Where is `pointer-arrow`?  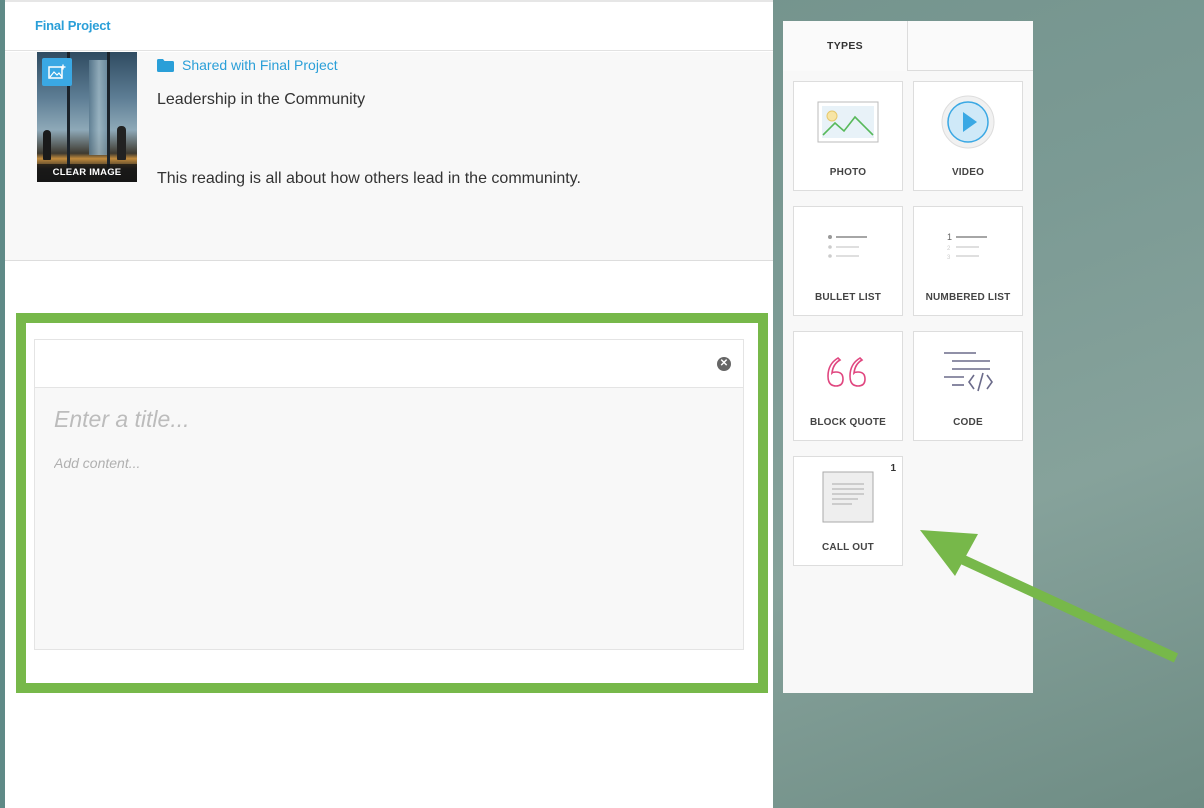 pointer-arrow is located at coordinates (1049, 596).